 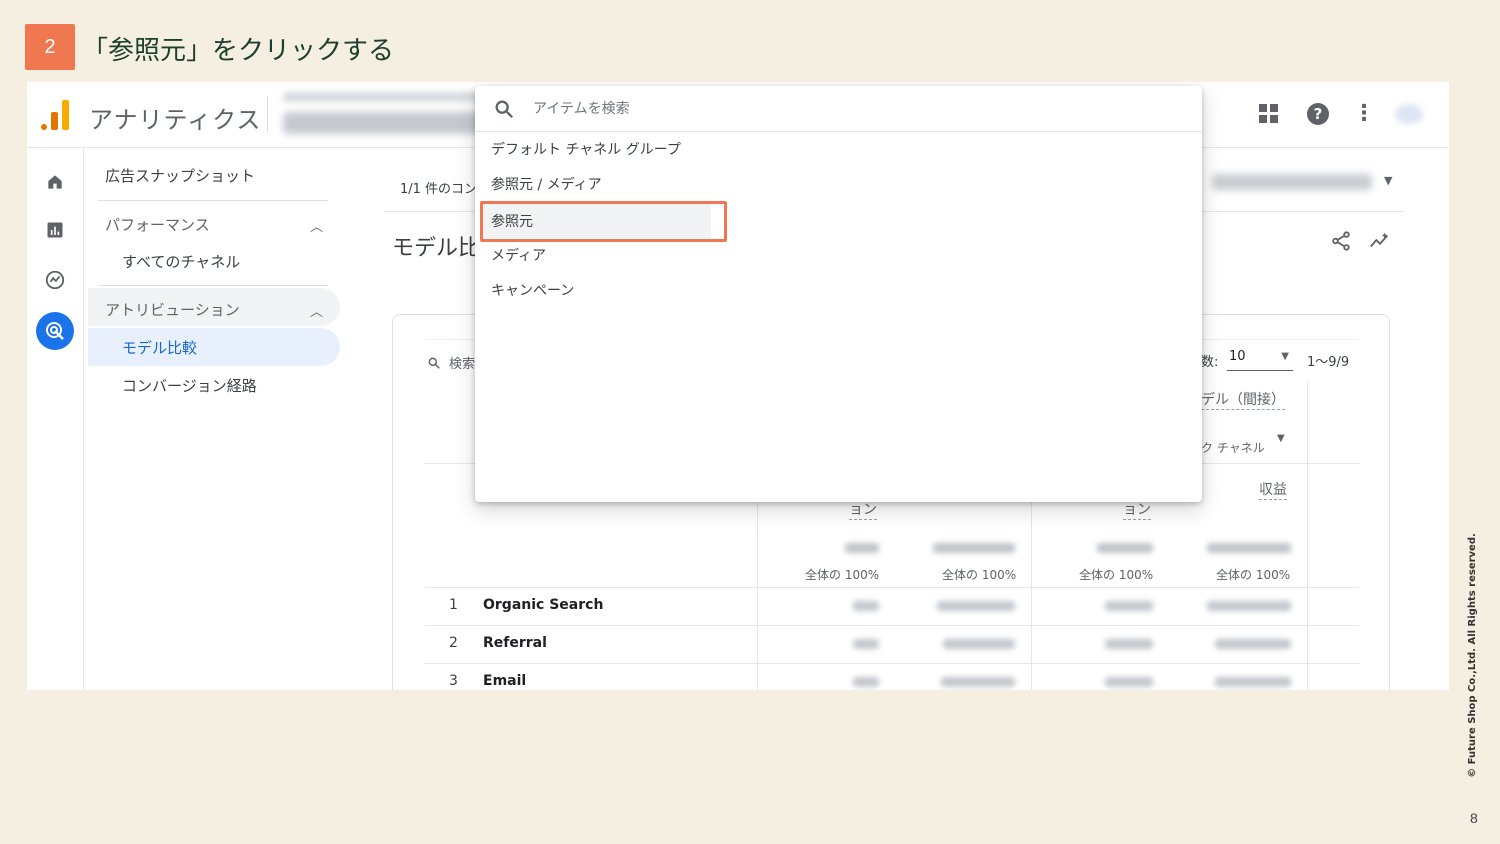 What do you see at coordinates (1341, 241) in the screenshot?
I see `share-icon` at bounding box center [1341, 241].